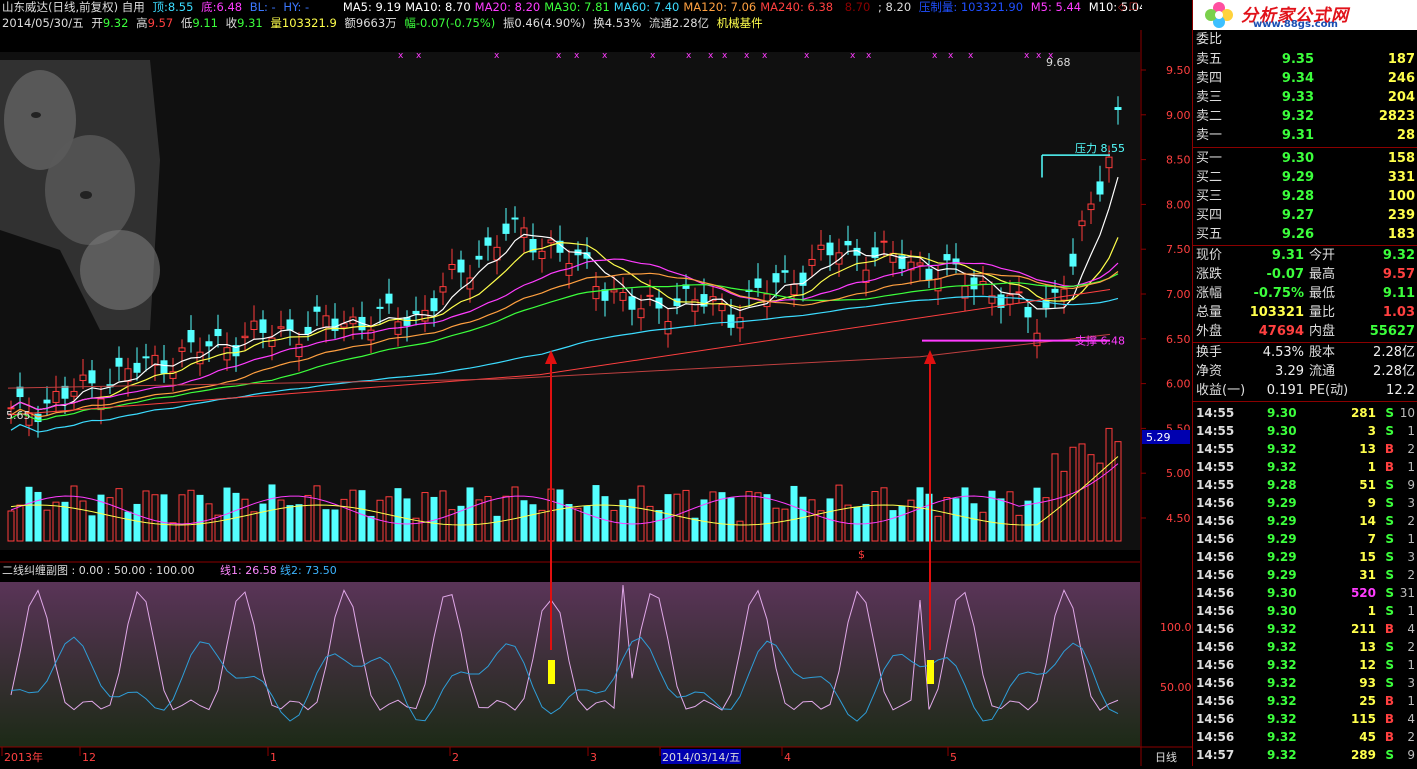 Image resolution: width=1417 pixels, height=769 pixels. I want to click on logo-url: www.88gs.com, so click(1295, 24).